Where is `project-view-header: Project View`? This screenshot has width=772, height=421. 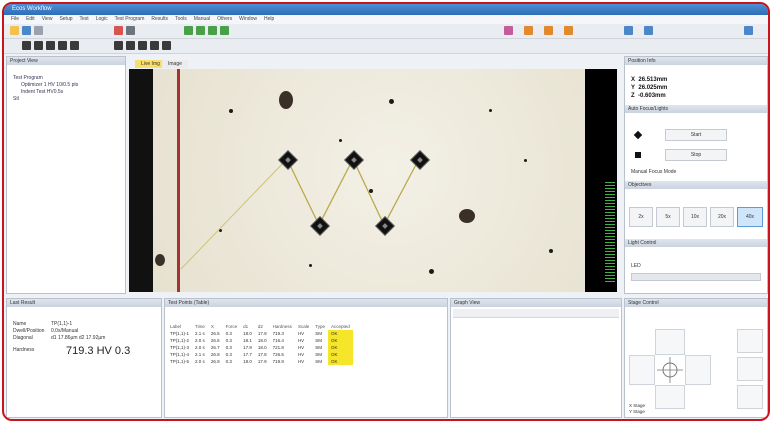
project-view-header: Project View is located at coordinates (66, 61).